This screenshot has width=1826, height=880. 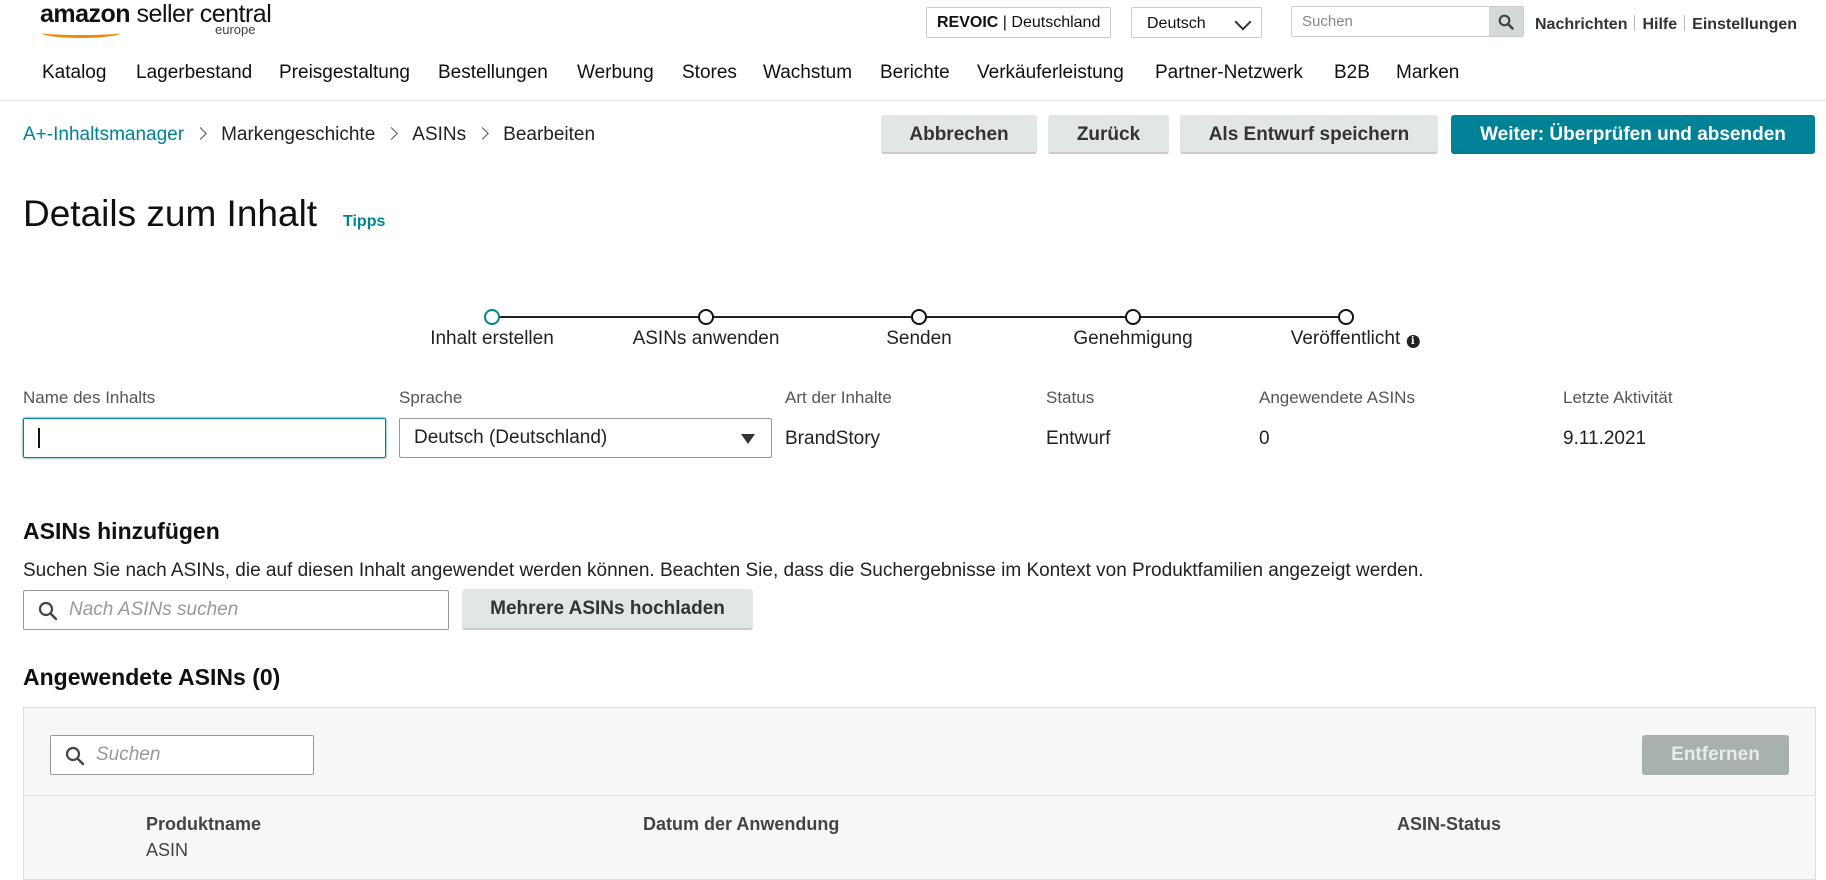 I want to click on info-icon: i, so click(x=1413, y=341).